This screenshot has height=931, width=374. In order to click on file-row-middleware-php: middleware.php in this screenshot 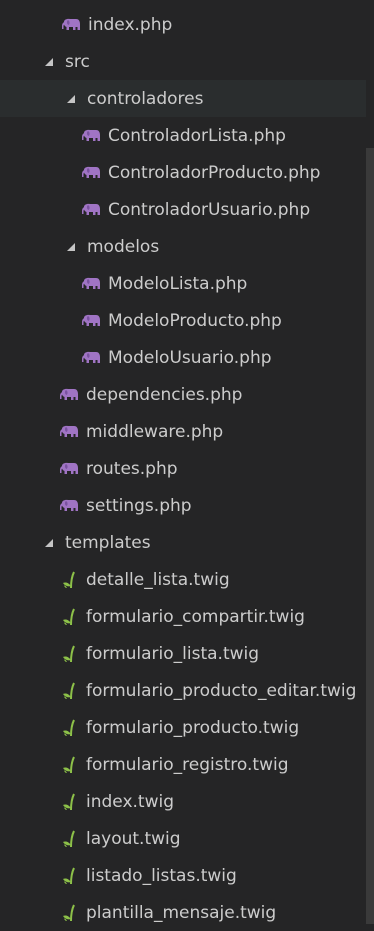, I will do `click(183, 431)`.